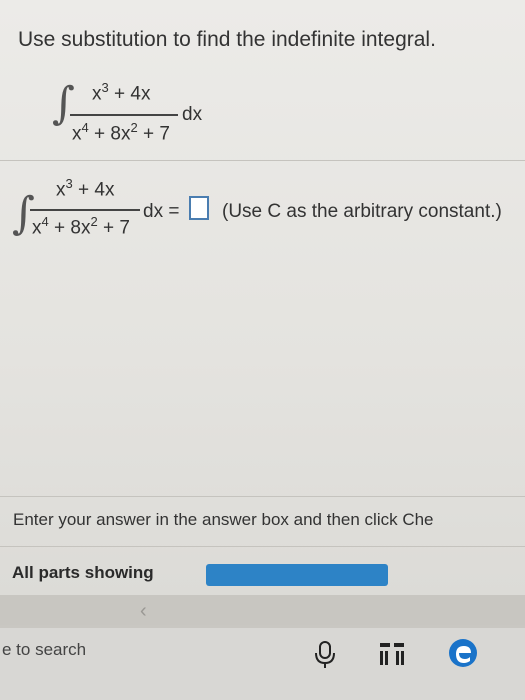 The width and height of the screenshot is (525, 700). I want to click on answer-input, so click(199, 208).